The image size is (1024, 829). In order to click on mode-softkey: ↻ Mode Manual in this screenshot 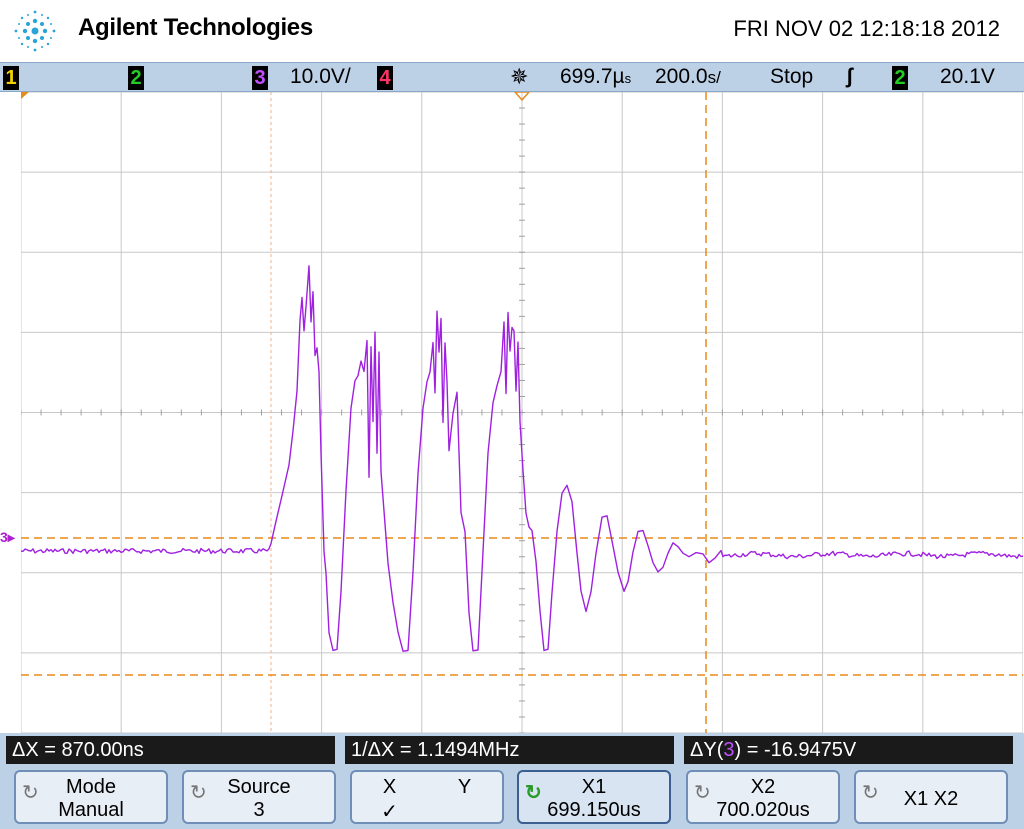, I will do `click(91, 797)`.